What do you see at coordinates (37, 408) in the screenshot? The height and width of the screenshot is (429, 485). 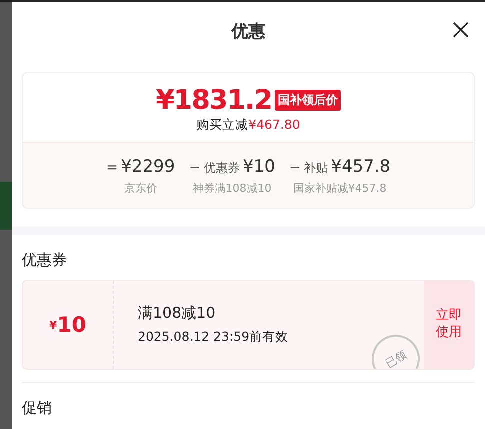 I see `section-heading: 促销` at bounding box center [37, 408].